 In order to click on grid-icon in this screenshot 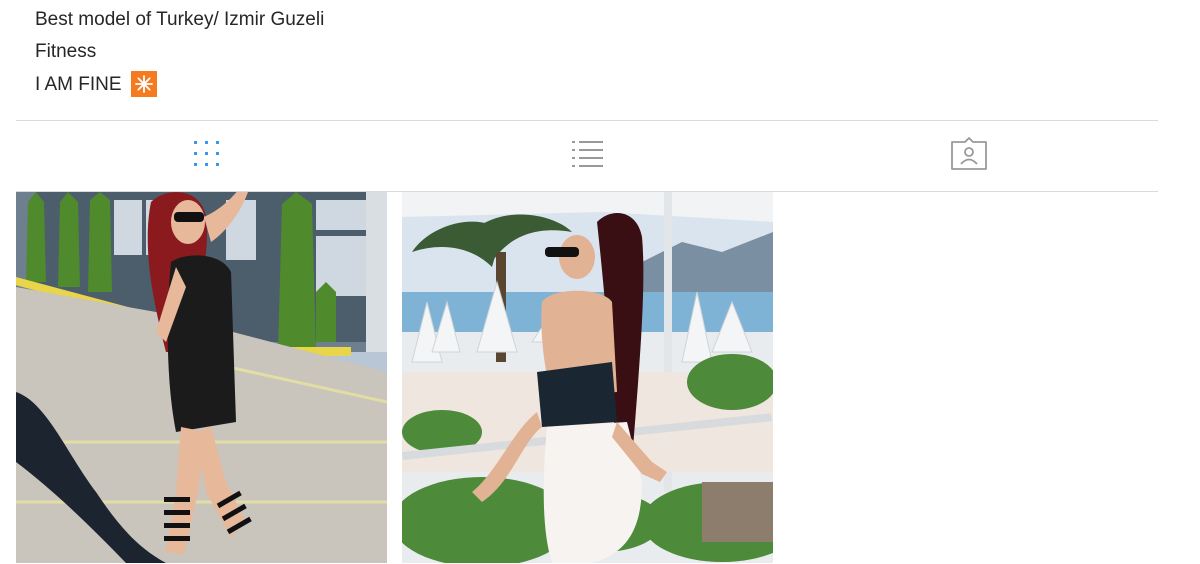, I will do `click(207, 156)`.